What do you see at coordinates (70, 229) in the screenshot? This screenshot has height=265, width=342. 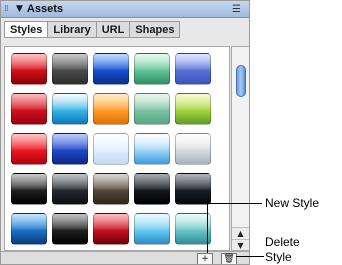 I see `black-button-style` at bounding box center [70, 229].